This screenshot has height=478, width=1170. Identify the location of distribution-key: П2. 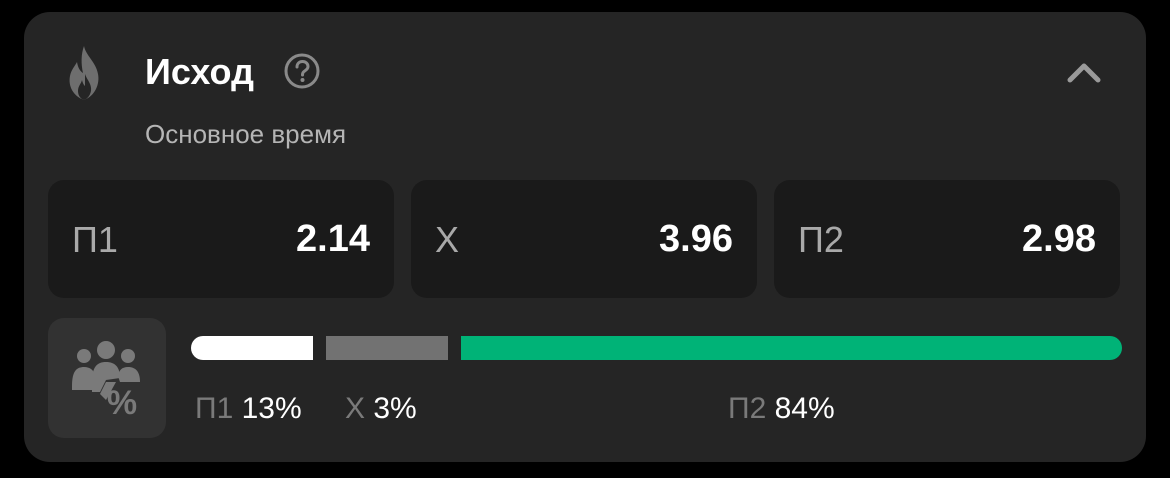
(747, 408).